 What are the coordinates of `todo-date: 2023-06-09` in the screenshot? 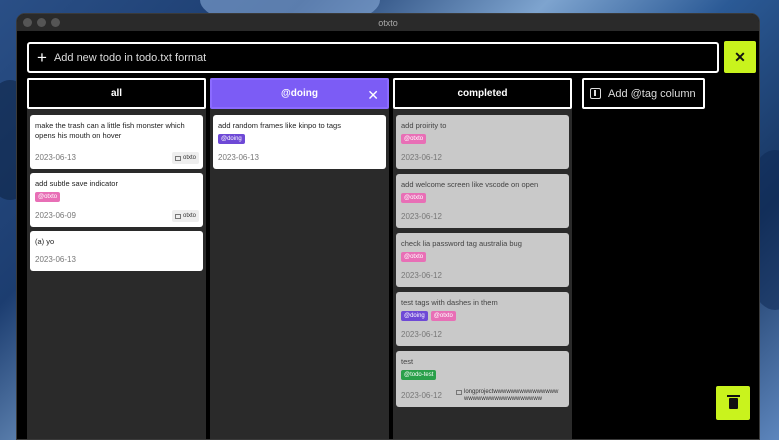 It's located at (55, 215).